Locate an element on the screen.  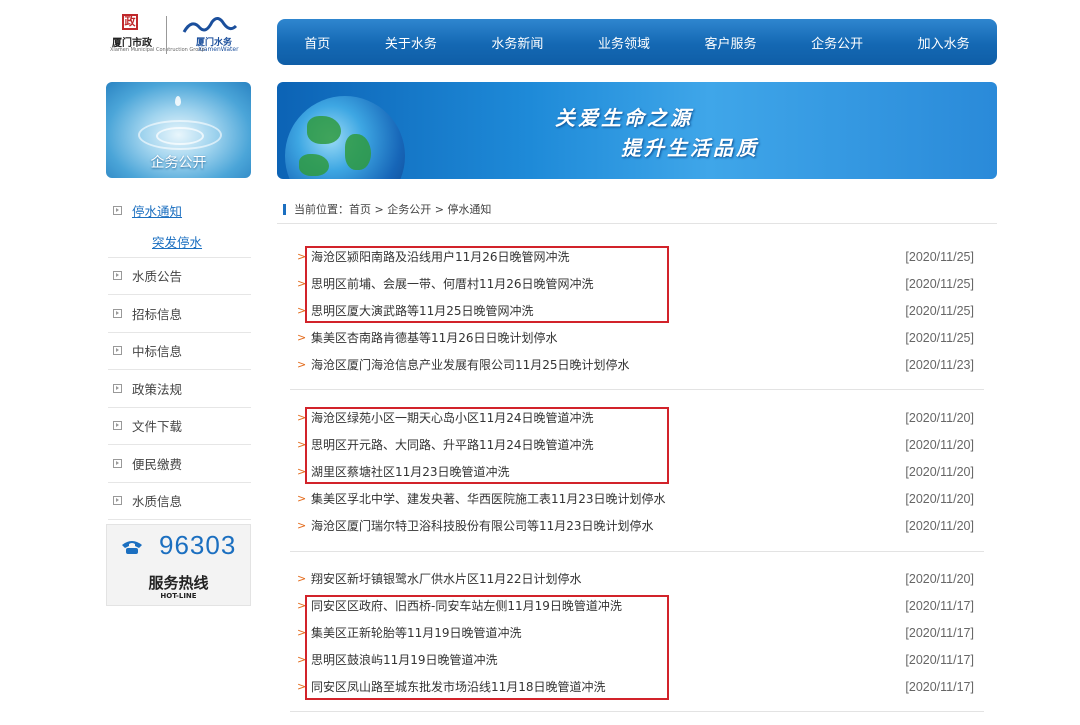
list-item: > 思明区鼓浪屿11月19日晚管道冲洗 [2020/11/17] is located at coordinates (637, 659).